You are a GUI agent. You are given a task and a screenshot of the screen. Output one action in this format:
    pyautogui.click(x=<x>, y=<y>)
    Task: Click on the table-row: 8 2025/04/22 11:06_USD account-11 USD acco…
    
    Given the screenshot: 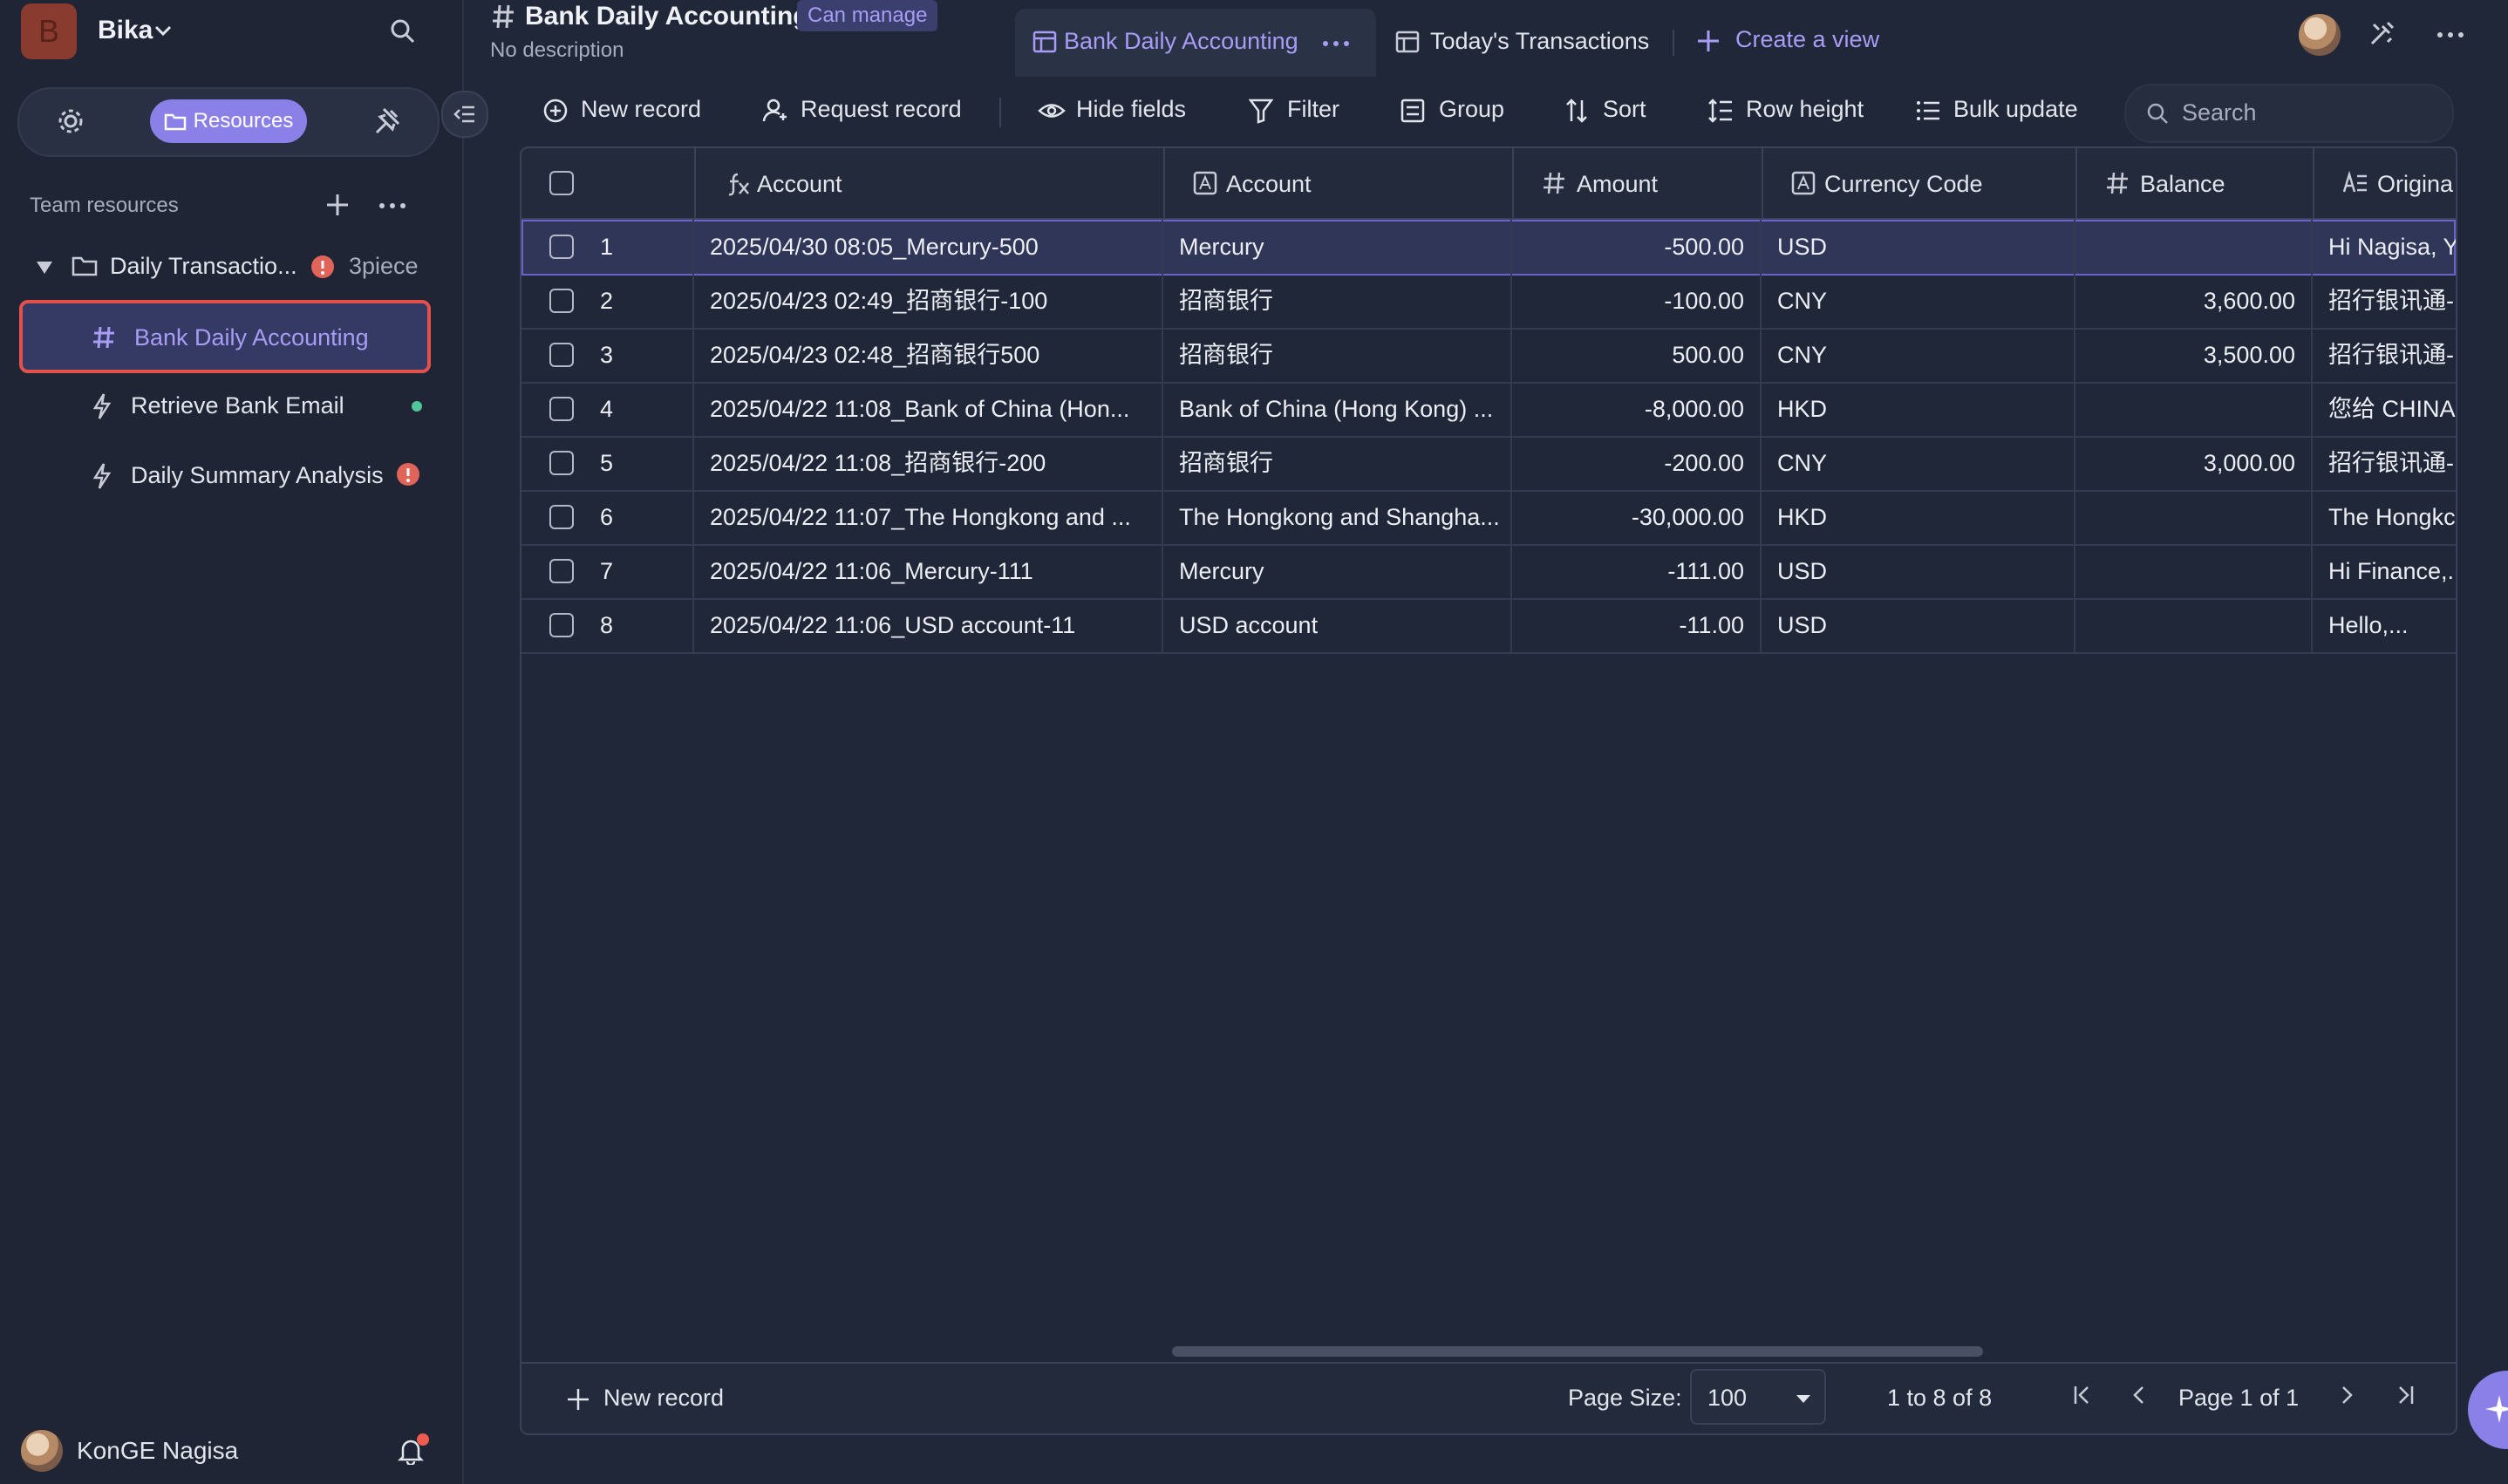 What is the action you would take?
    pyautogui.click(x=1488, y=626)
    